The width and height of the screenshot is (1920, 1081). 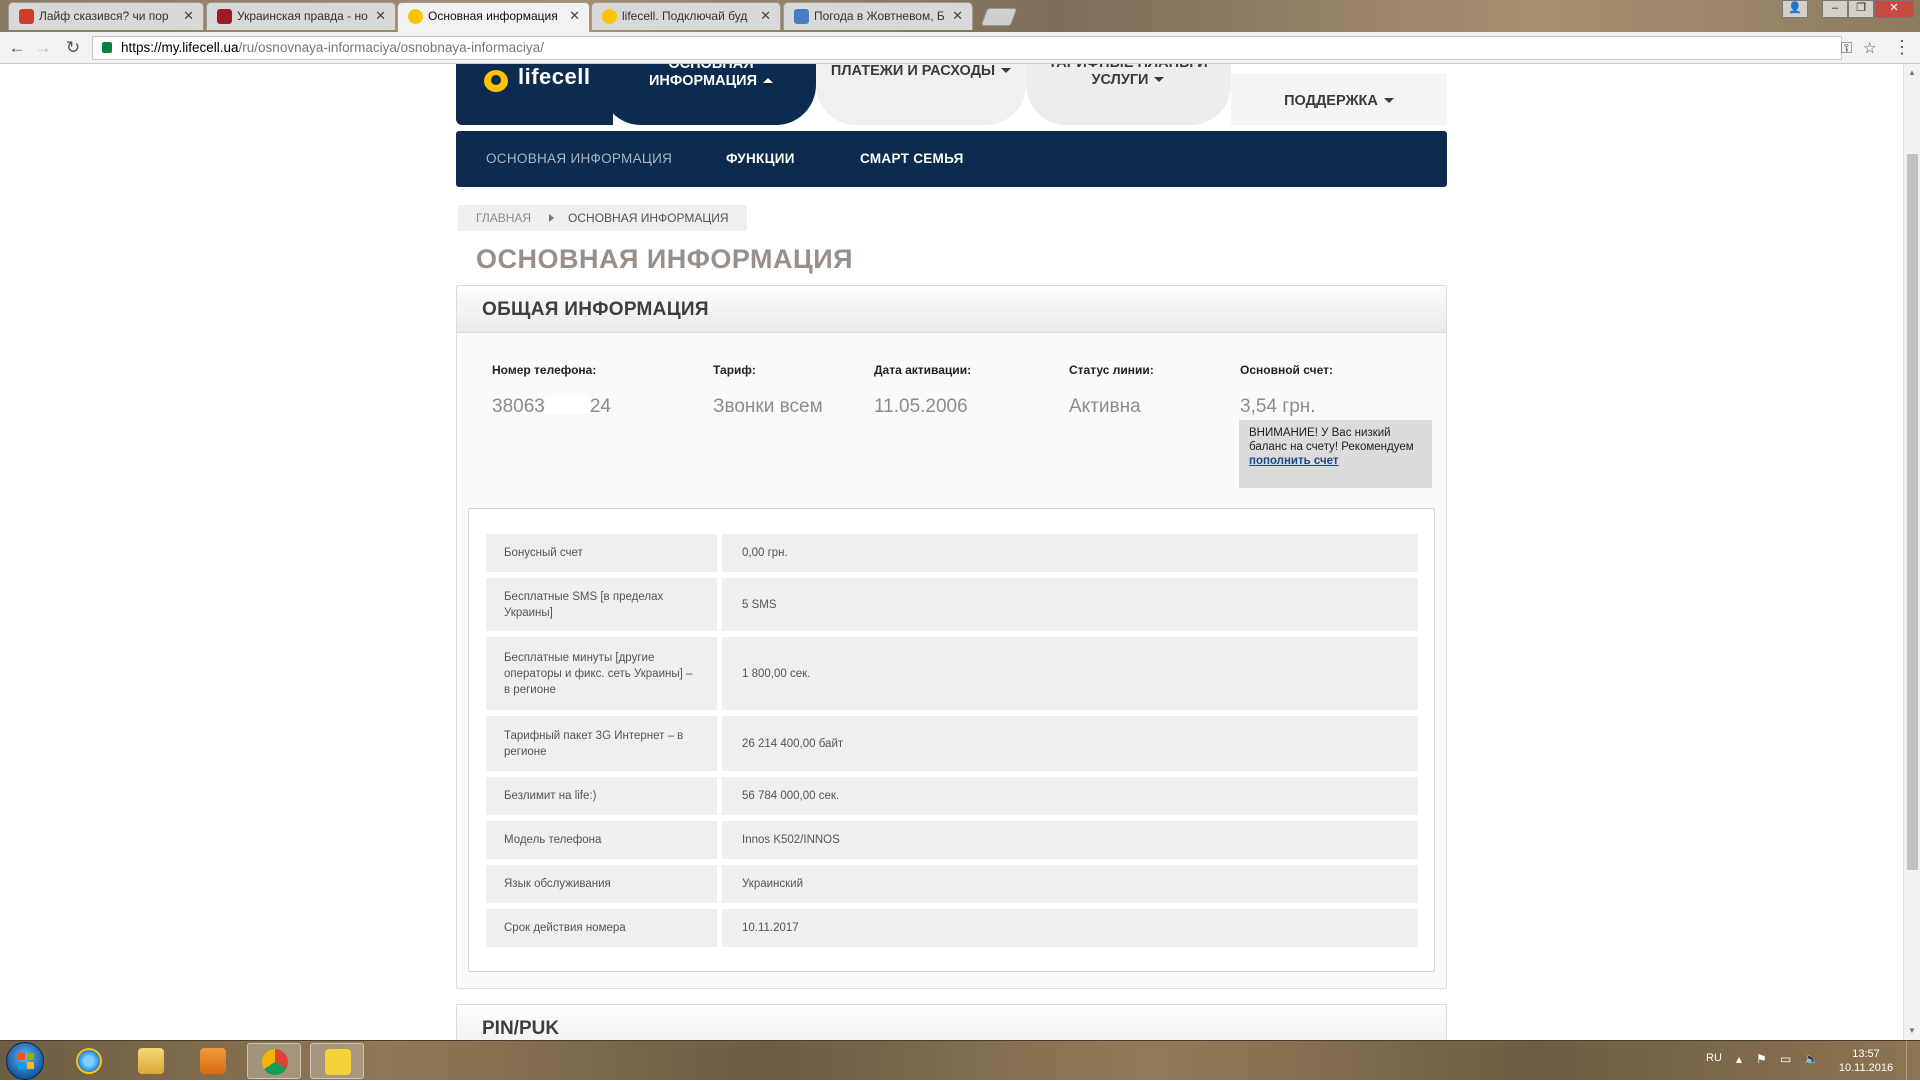 I want to click on nav-basic-info: ОСНОВНАЯ ИНФОРМАЦИЯ, so click(x=708, y=94).